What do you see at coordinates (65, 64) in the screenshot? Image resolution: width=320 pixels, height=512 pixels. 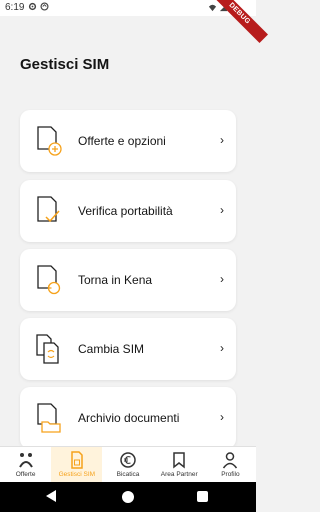 I see `page-title: Gestisci SIM` at bounding box center [65, 64].